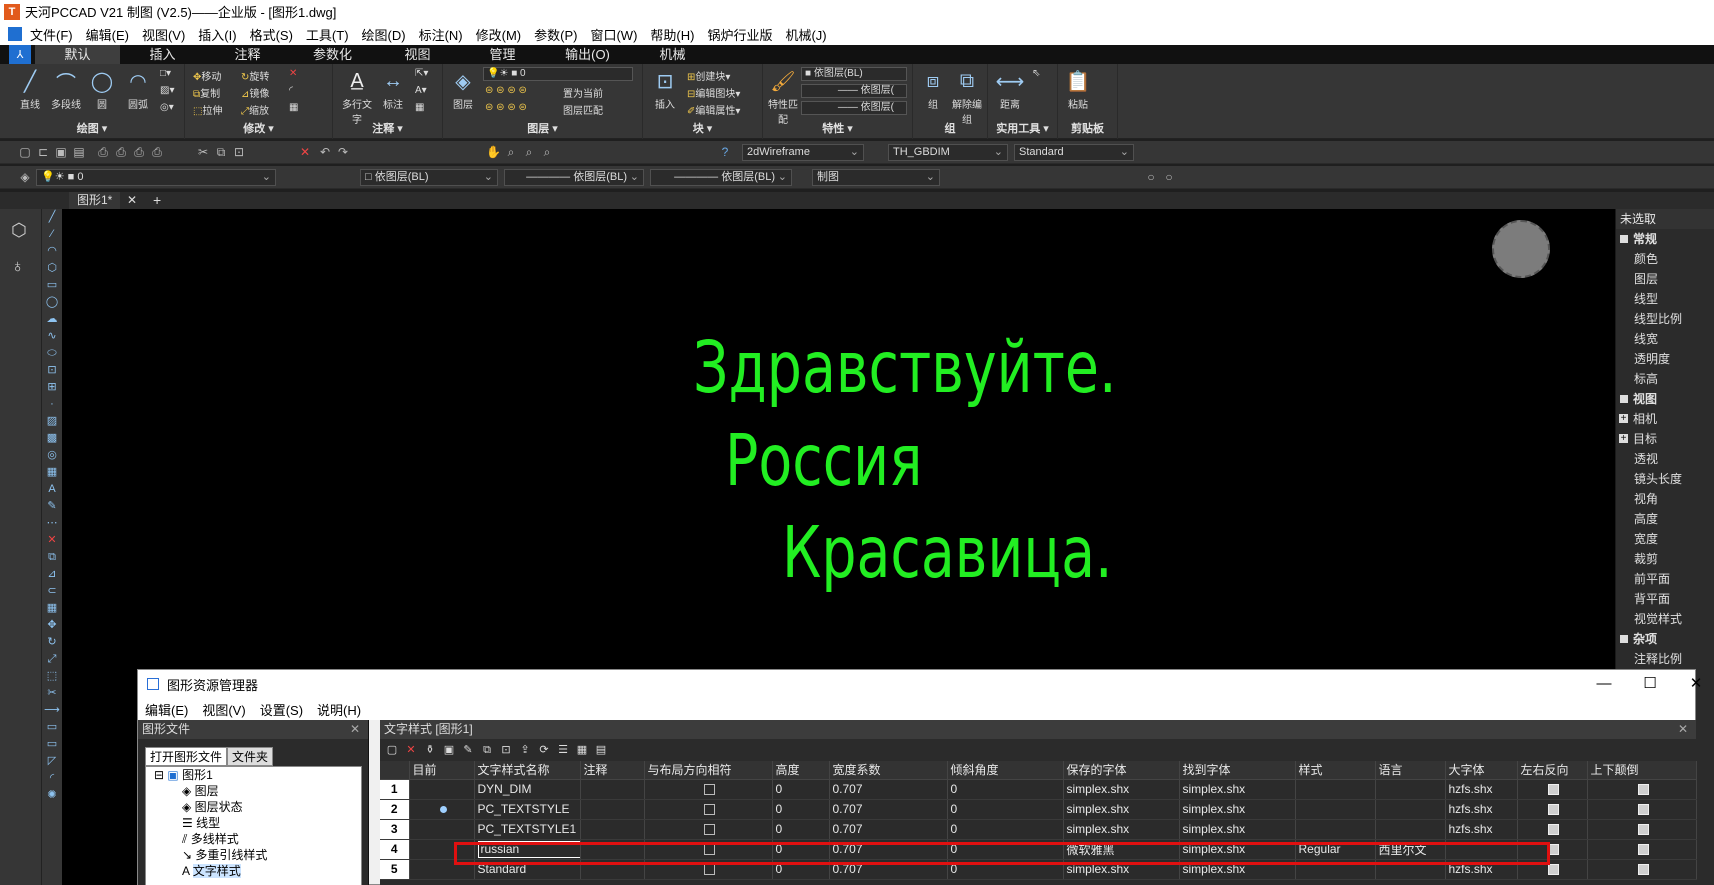 This screenshot has width=1714, height=885. I want to click on maximize-icon: ☐, so click(1650, 684).